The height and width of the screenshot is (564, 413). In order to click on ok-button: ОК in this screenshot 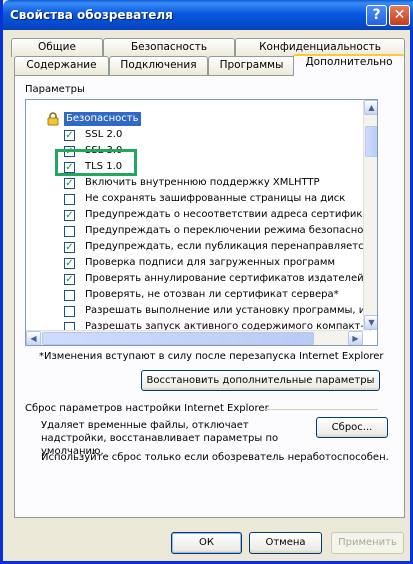, I will do `click(206, 543)`.